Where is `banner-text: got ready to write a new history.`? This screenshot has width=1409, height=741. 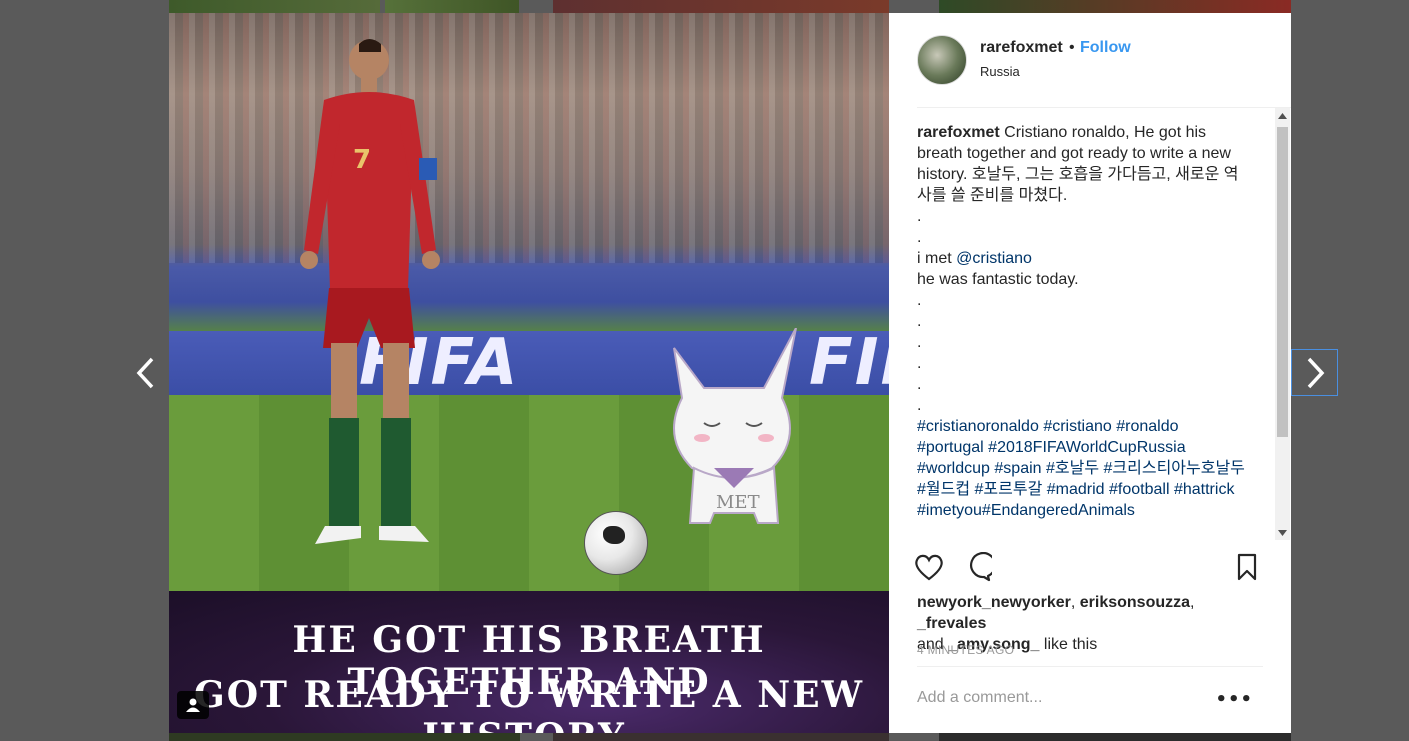
banner-text: got ready to write a new history. is located at coordinates (529, 703).